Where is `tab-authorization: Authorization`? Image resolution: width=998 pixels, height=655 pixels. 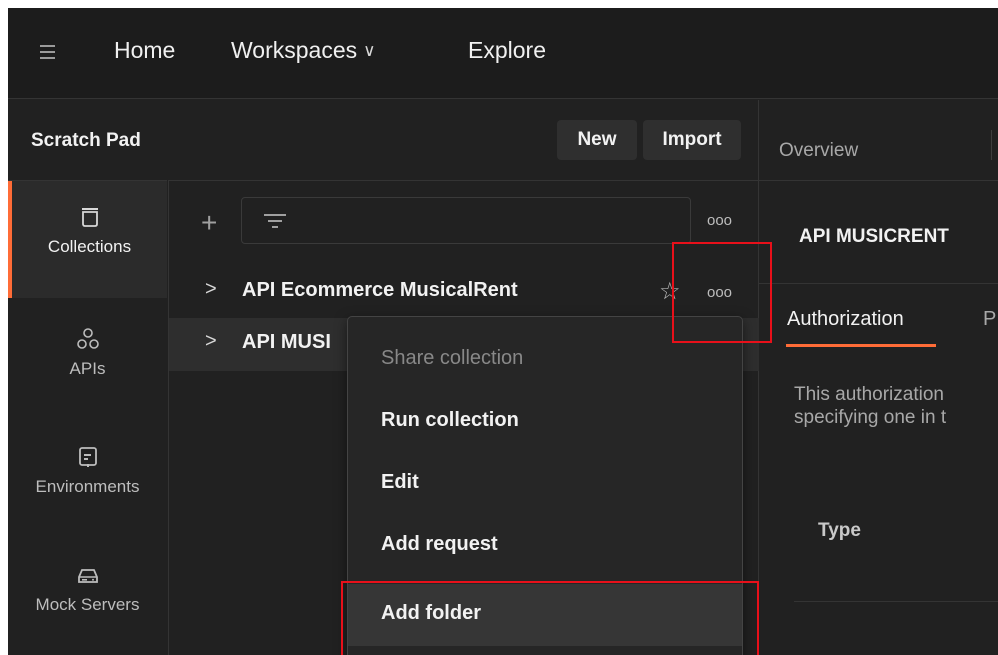
tab-authorization: Authorization is located at coordinates (845, 319).